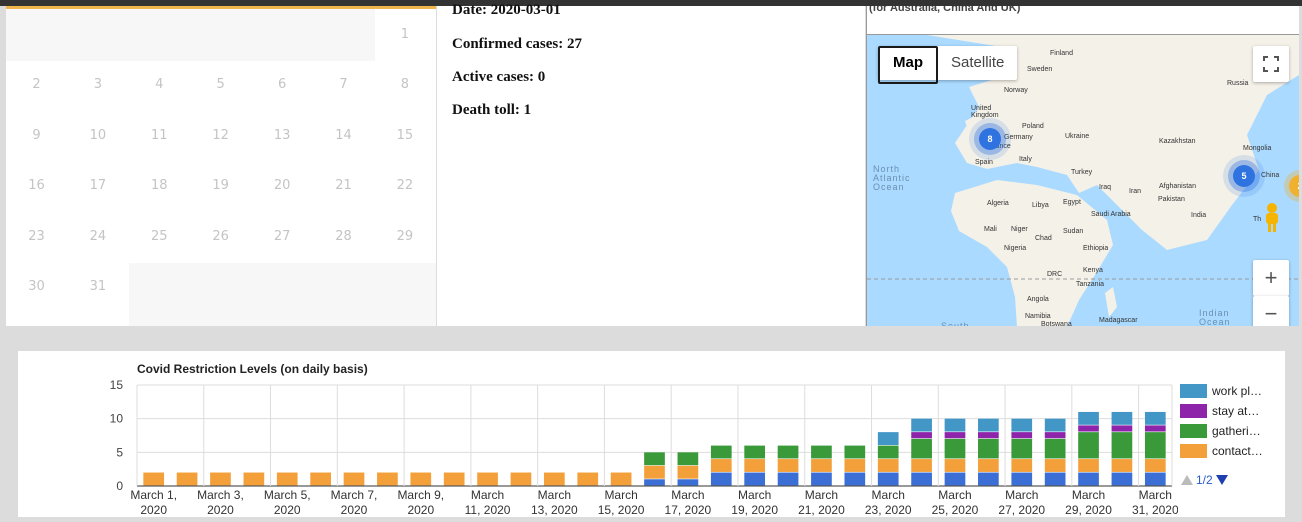  Describe the element at coordinates (159, 237) in the screenshot. I see `calendar-day: 25` at that location.